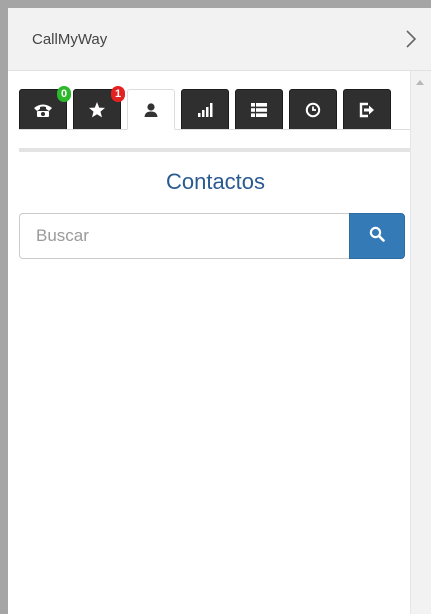  Describe the element at coordinates (219, 39) in the screenshot. I see `title-bar: CallMyWay` at that location.